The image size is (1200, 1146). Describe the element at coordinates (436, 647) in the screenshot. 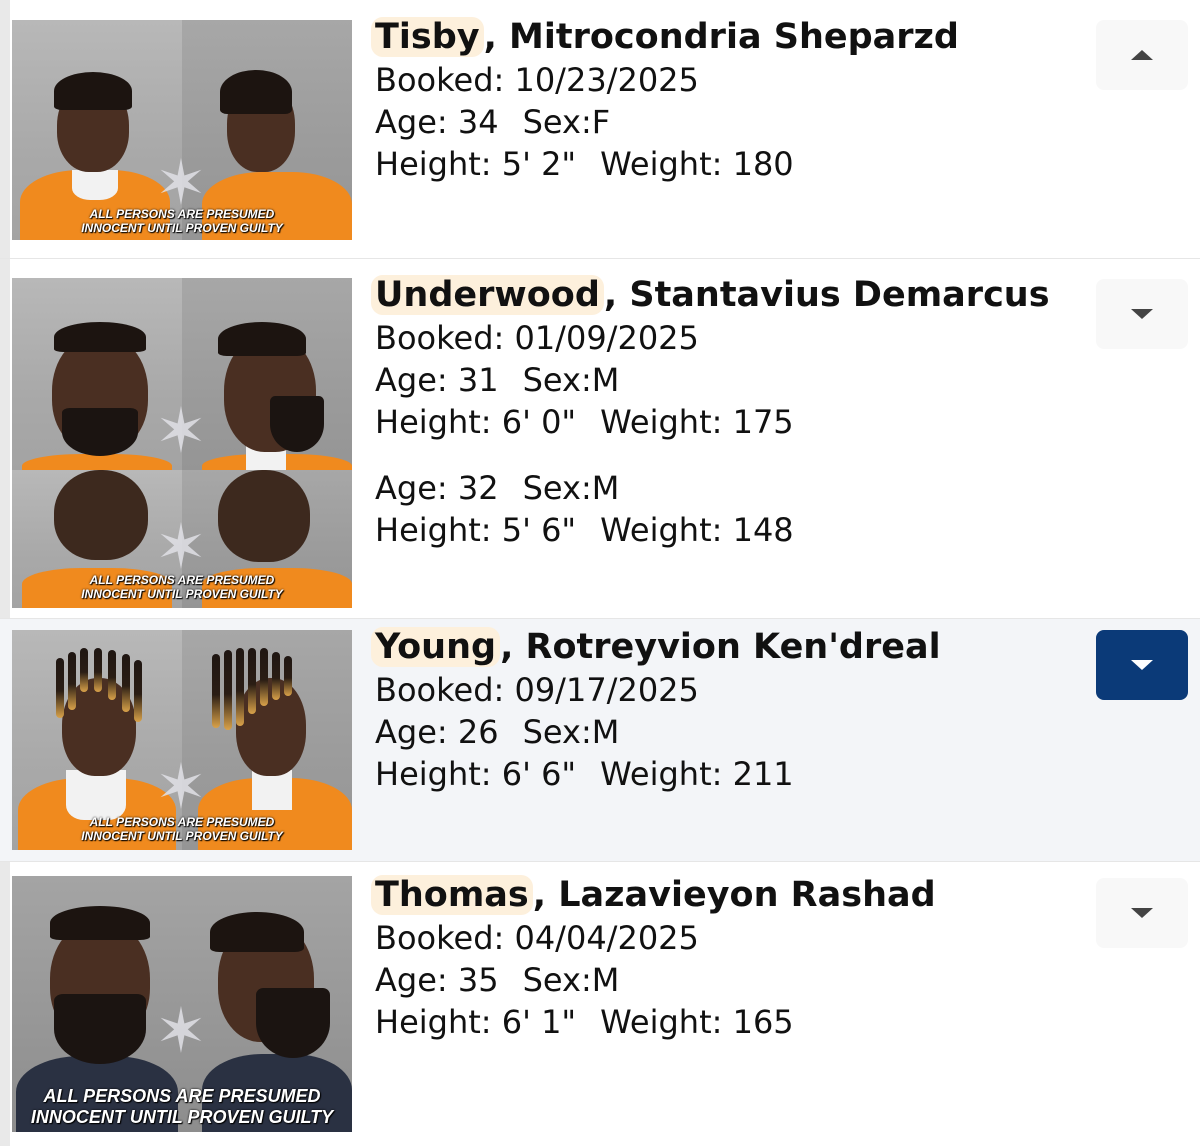

I see `last-name: Young` at that location.